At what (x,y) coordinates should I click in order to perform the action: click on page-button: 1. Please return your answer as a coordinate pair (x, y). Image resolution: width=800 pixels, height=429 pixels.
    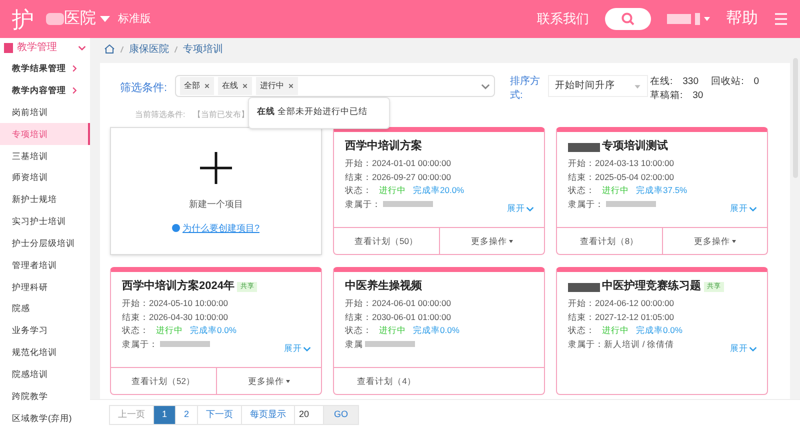
    Looking at the image, I should click on (164, 414).